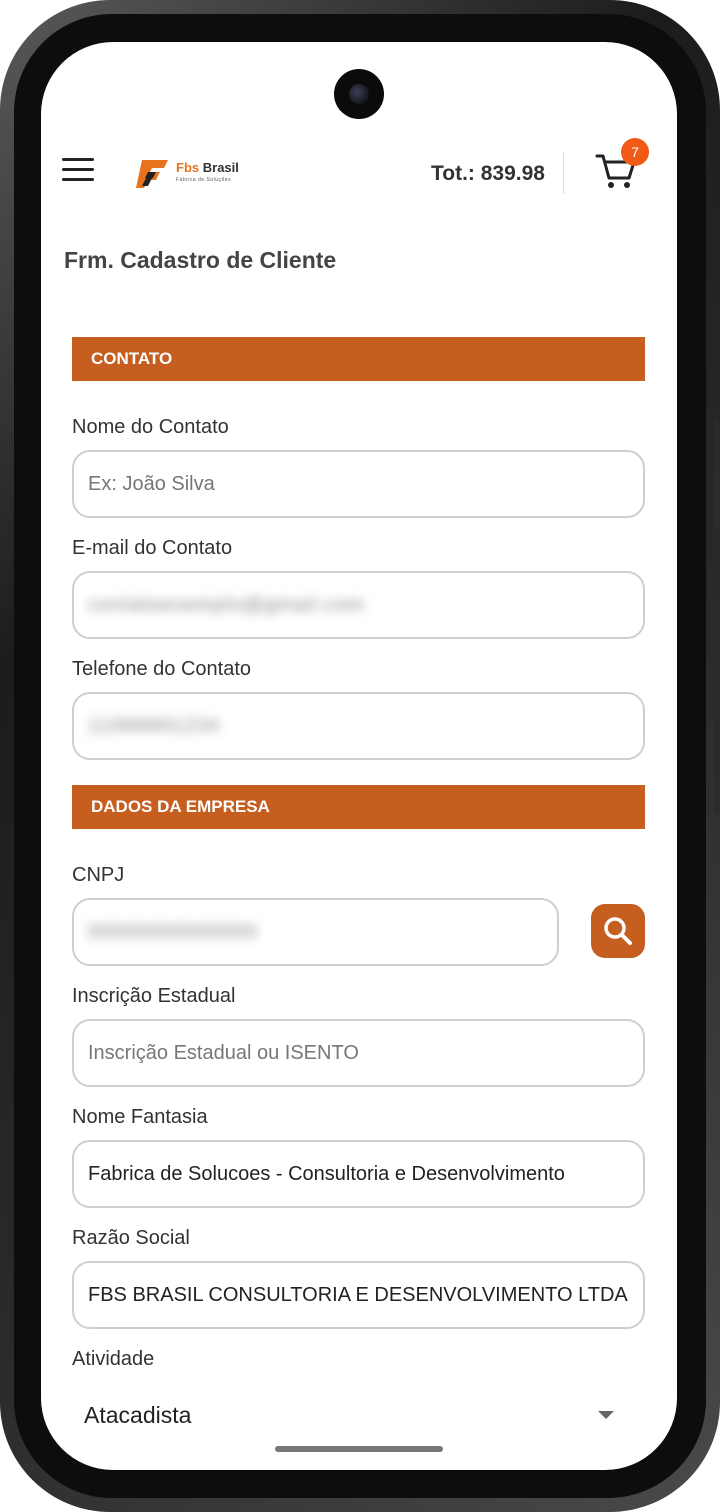 This screenshot has height=1512, width=720. Describe the element at coordinates (78, 170) in the screenshot. I see `hamburger-menu-icon` at that location.